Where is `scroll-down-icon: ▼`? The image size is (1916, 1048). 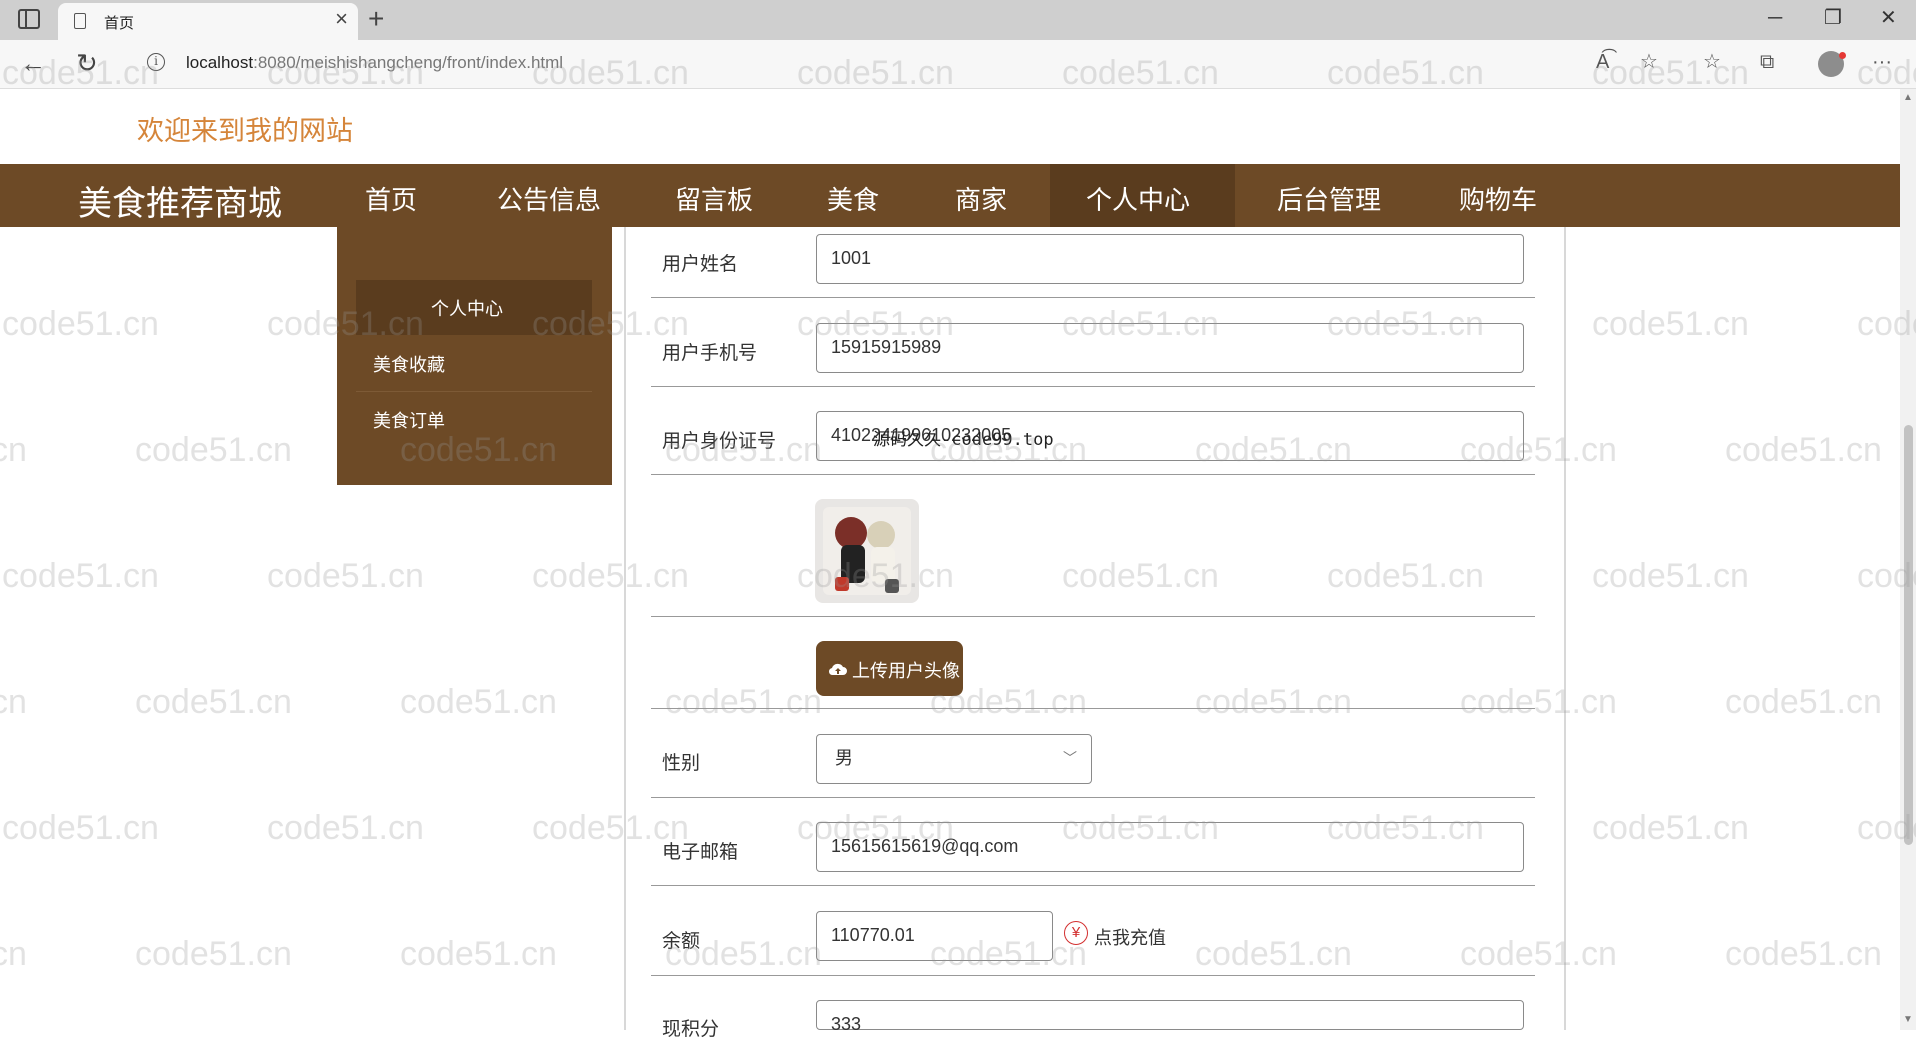
scroll-down-icon: ▼ is located at coordinates (1908, 1019).